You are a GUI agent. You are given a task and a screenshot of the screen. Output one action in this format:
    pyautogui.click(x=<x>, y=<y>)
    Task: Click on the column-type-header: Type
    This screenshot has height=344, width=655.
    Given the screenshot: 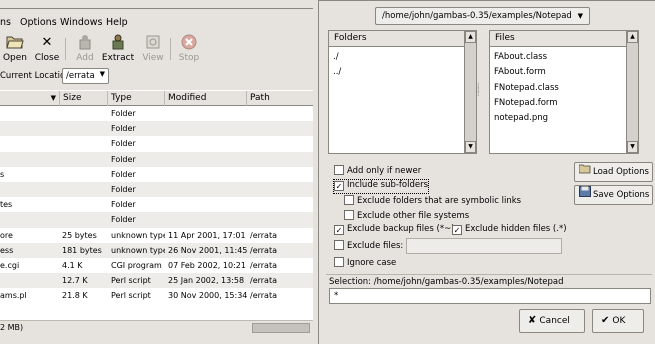 What is the action you would take?
    pyautogui.click(x=136, y=98)
    